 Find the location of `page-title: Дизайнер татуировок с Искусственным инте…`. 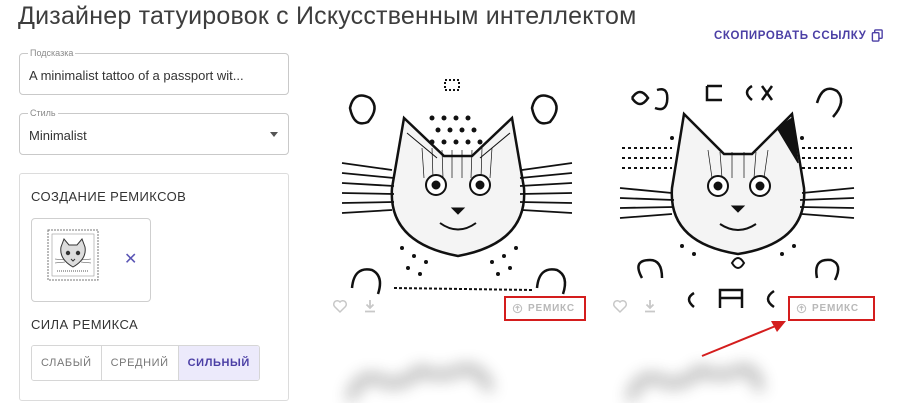

page-title: Дизайнер татуировок с Искусственным инте… is located at coordinates (327, 16).